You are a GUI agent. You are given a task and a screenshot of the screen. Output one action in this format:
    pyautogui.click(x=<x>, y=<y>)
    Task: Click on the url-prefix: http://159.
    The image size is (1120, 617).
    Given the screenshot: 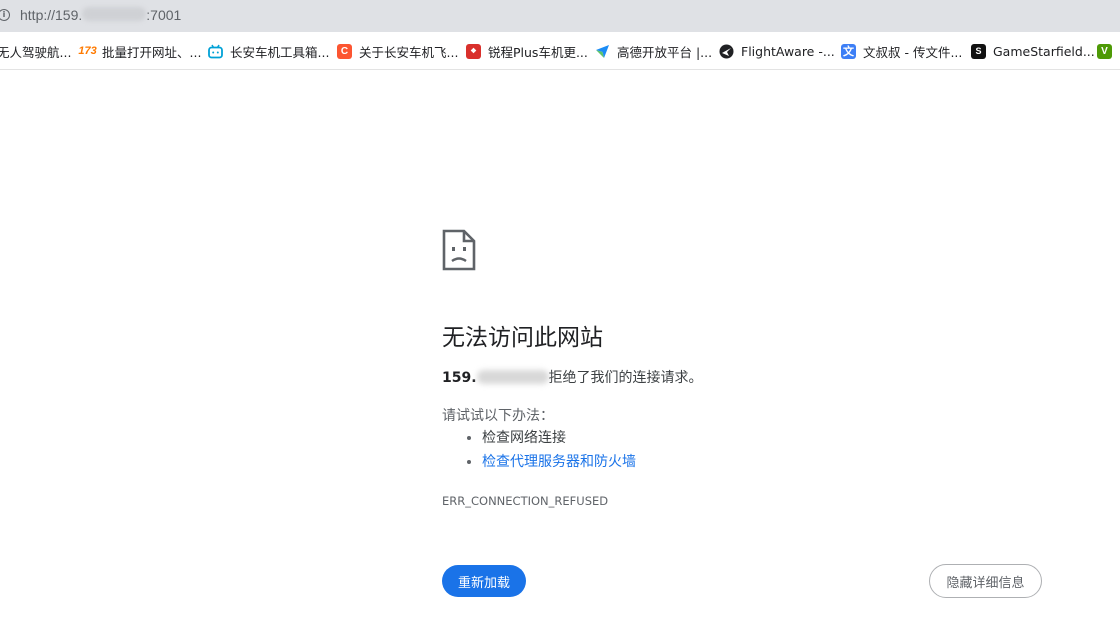 What is the action you would take?
    pyautogui.click(x=51, y=15)
    